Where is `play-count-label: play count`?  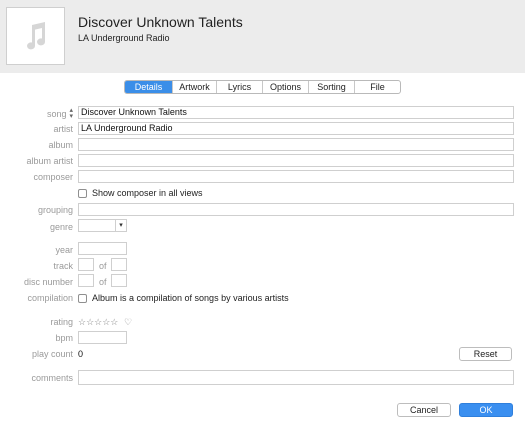 play-count-label: play count is located at coordinates (52, 354).